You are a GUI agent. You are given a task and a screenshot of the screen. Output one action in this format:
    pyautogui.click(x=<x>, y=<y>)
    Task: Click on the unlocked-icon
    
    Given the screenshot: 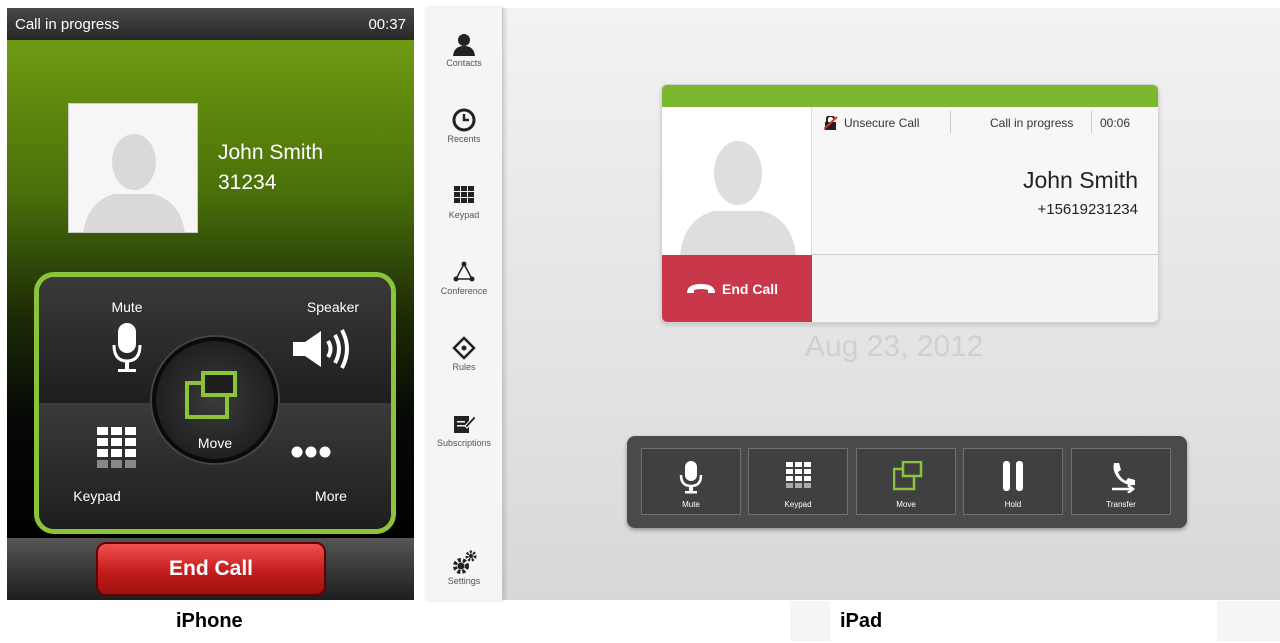 What is the action you would take?
    pyautogui.click(x=831, y=123)
    